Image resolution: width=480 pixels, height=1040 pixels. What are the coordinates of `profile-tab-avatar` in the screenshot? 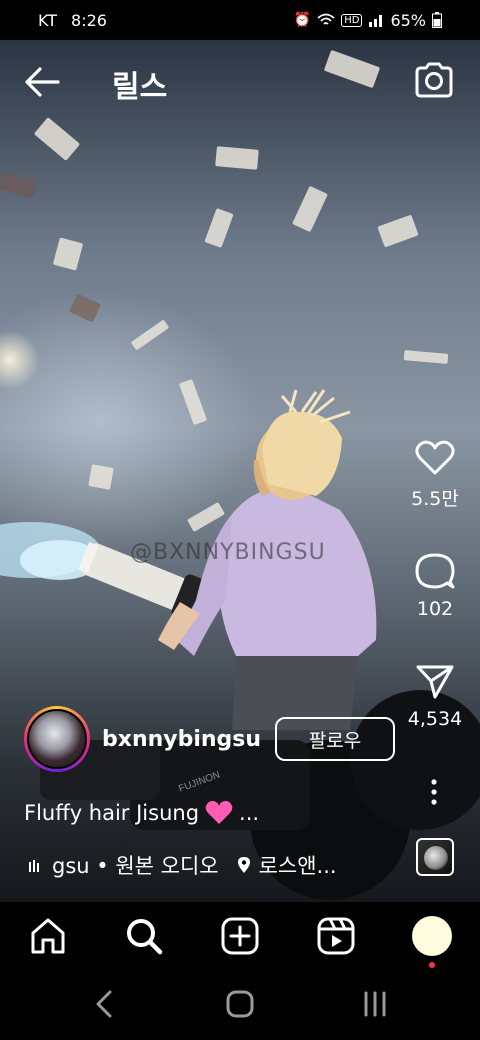 It's located at (432, 936).